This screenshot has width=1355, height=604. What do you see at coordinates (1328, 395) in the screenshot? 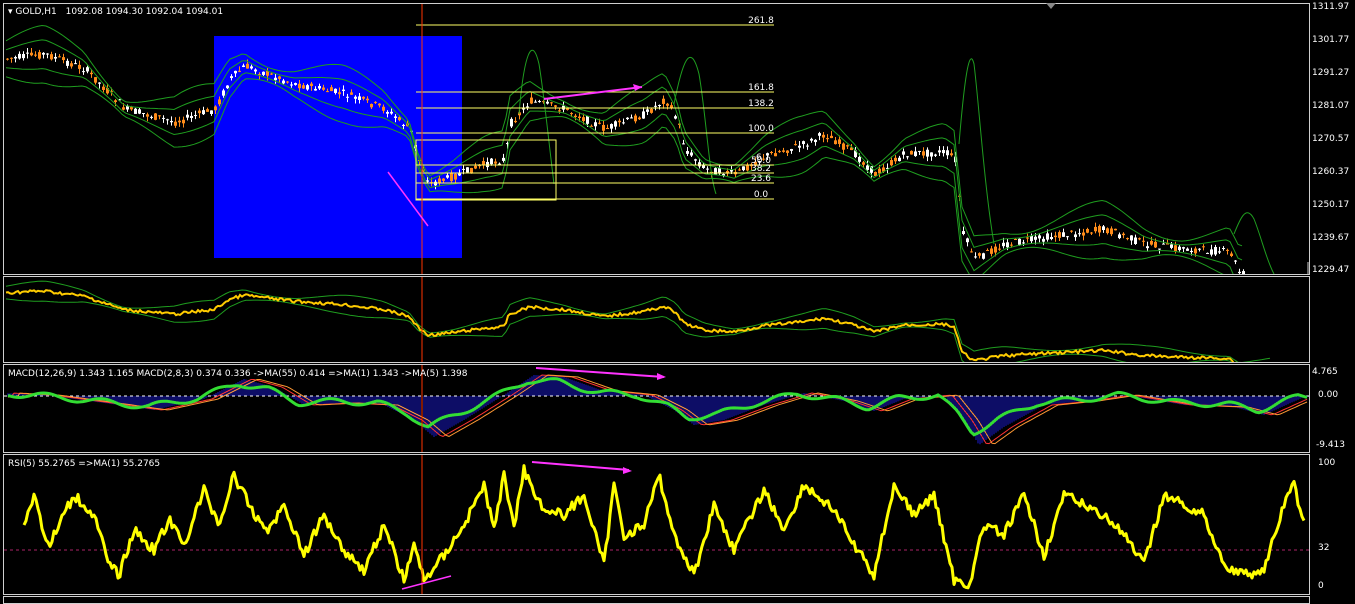
I see `macd-tick: 0.00` at bounding box center [1328, 395].